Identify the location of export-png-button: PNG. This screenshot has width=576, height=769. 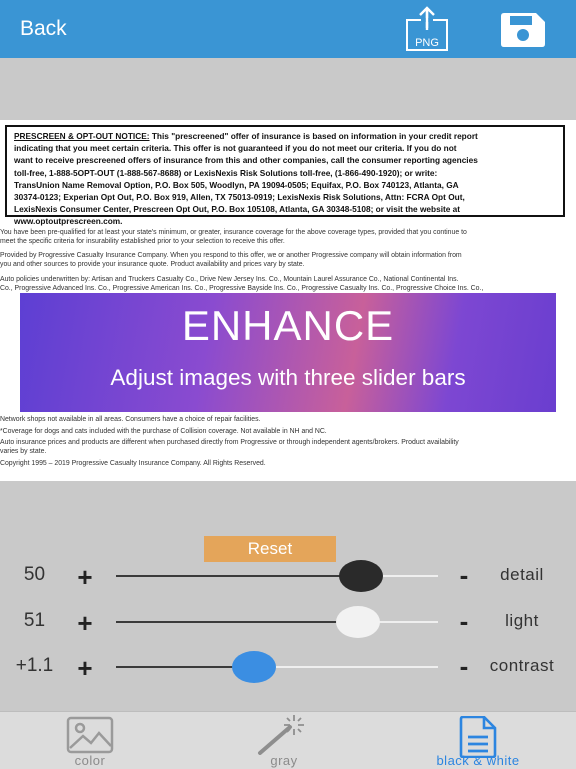
(427, 29).